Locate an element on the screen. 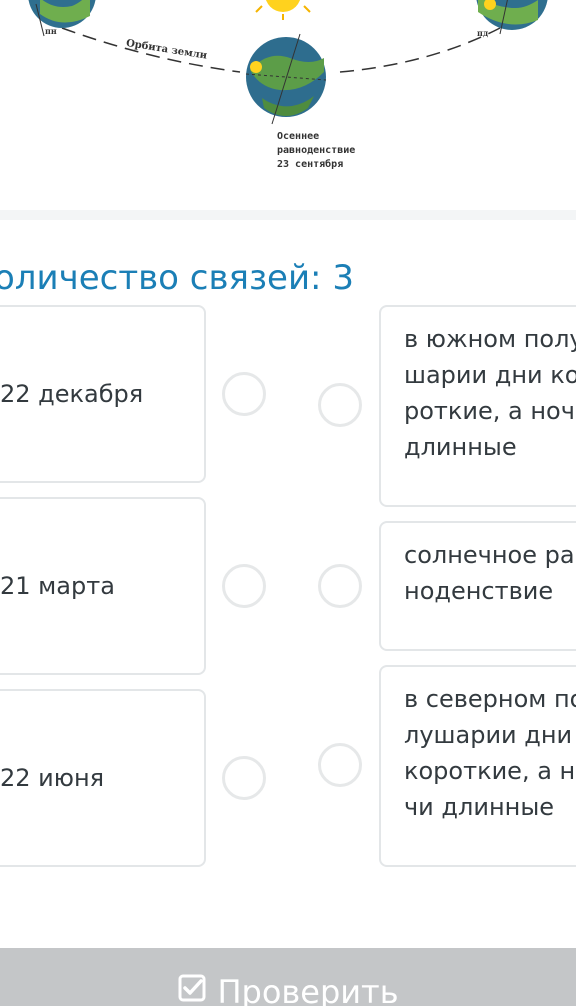  equinox-caption: Осеннее равноденствие 23 сентября is located at coordinates (316, 151).